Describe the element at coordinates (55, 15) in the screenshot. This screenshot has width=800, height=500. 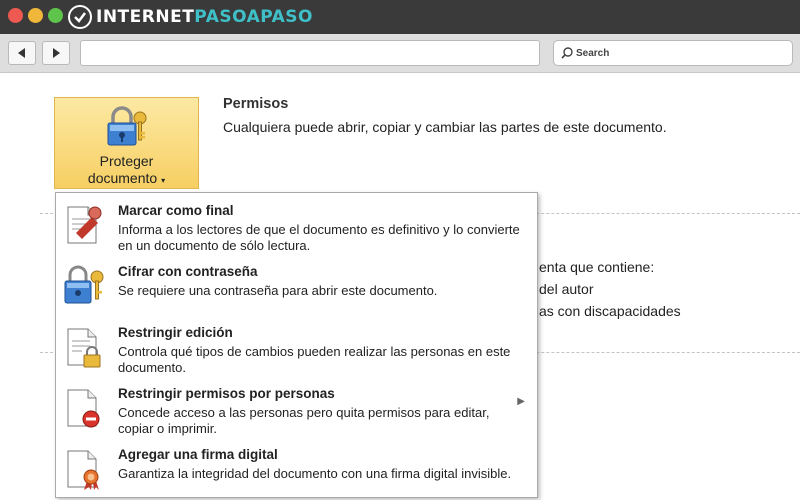
I see `maximize-window-button` at that location.